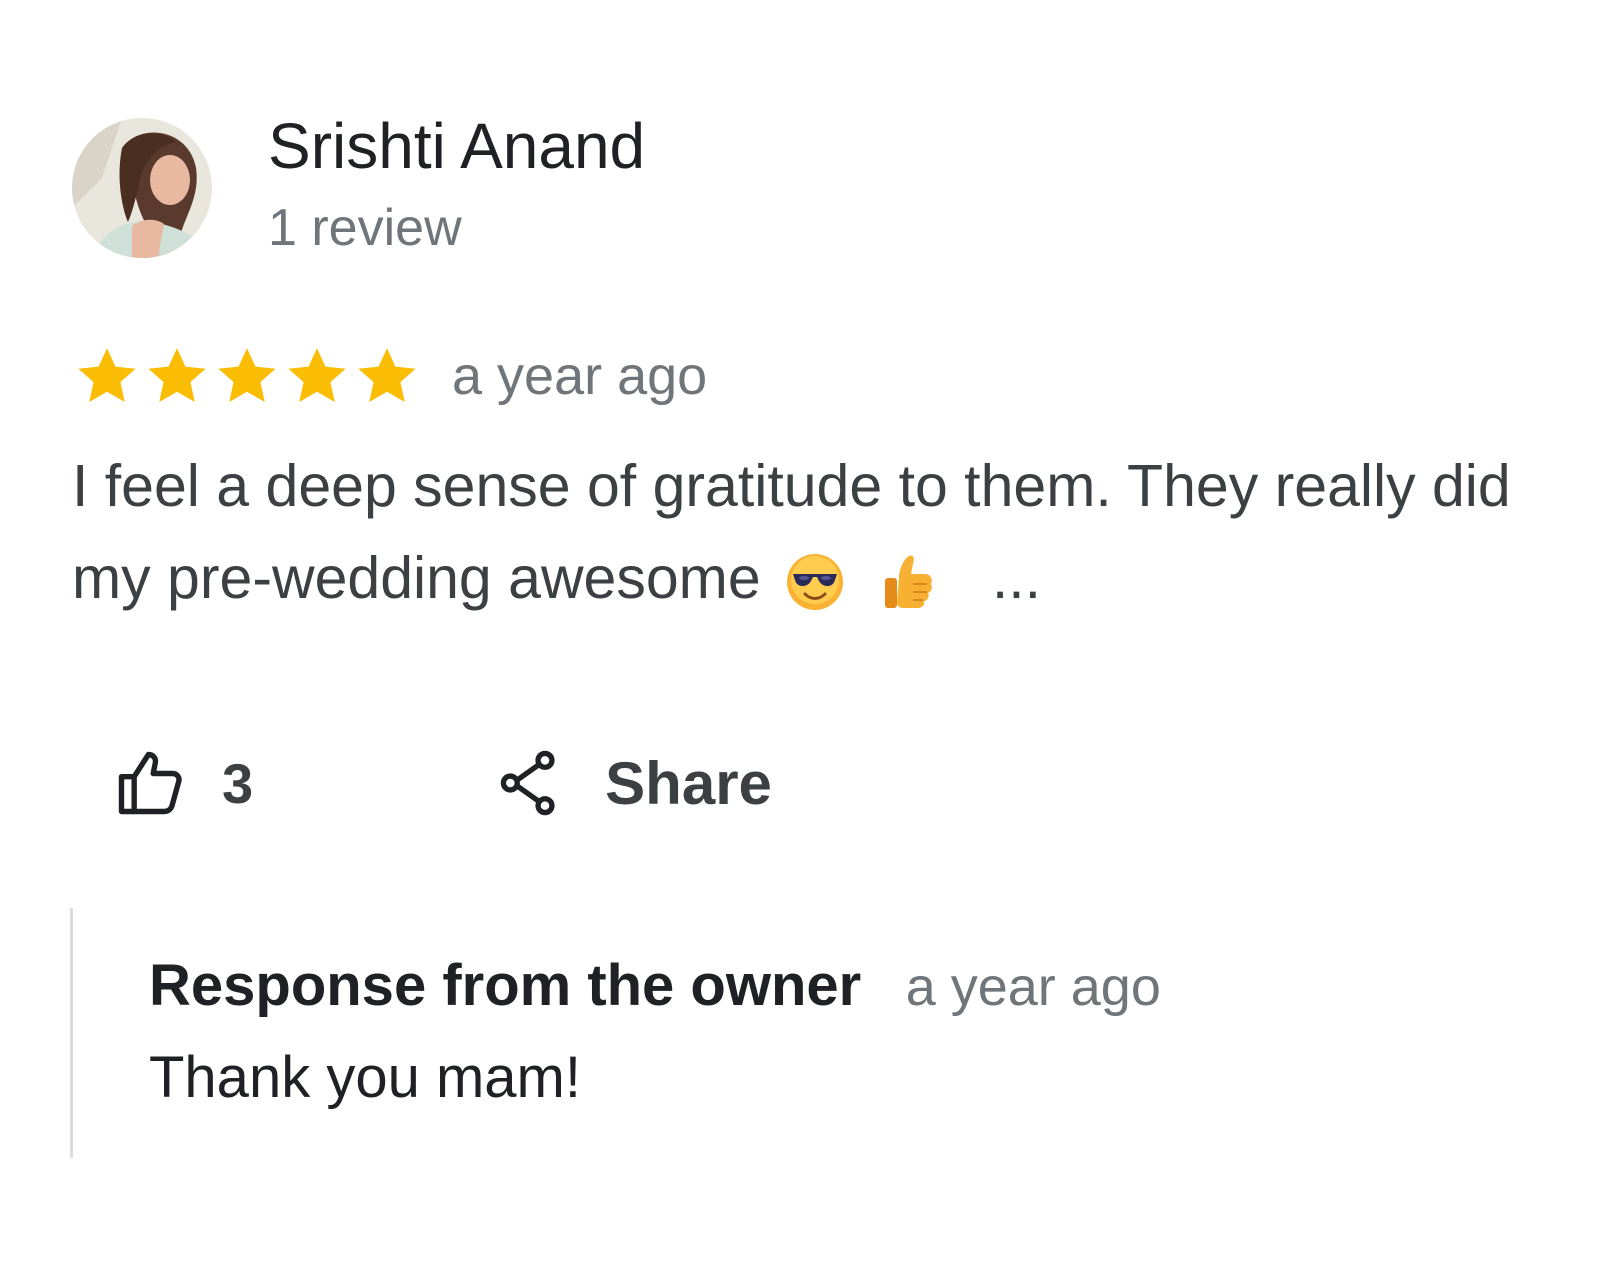 Image resolution: width=1600 pixels, height=1280 pixels. I want to click on rating-row: a year ago, so click(389, 376).